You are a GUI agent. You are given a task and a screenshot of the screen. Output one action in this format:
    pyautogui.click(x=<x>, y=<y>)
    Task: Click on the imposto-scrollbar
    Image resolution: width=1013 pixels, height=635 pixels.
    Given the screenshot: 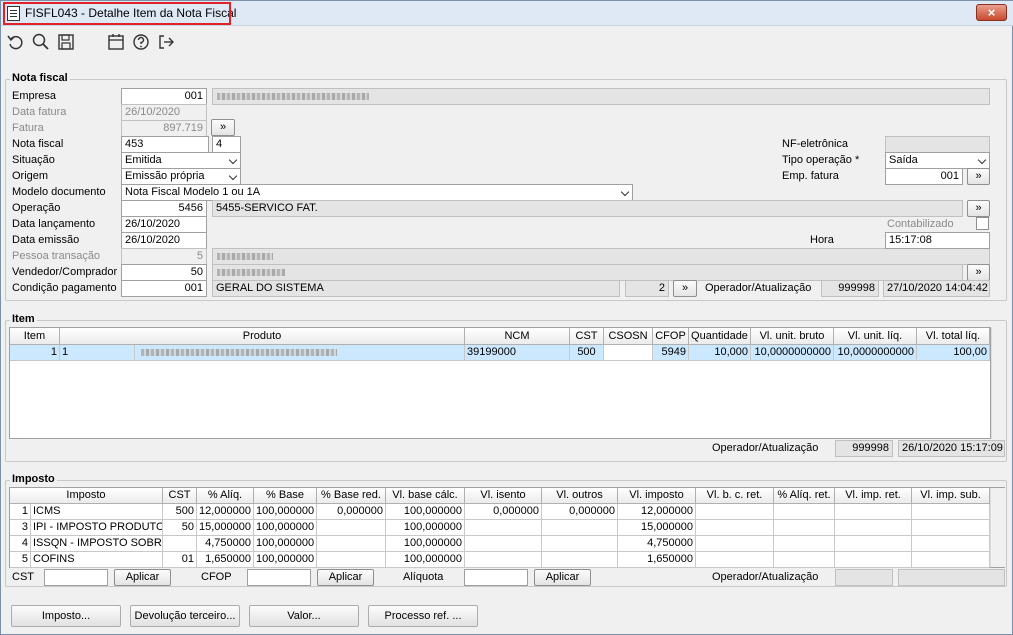 What is the action you would take?
    pyautogui.click(x=997, y=527)
    